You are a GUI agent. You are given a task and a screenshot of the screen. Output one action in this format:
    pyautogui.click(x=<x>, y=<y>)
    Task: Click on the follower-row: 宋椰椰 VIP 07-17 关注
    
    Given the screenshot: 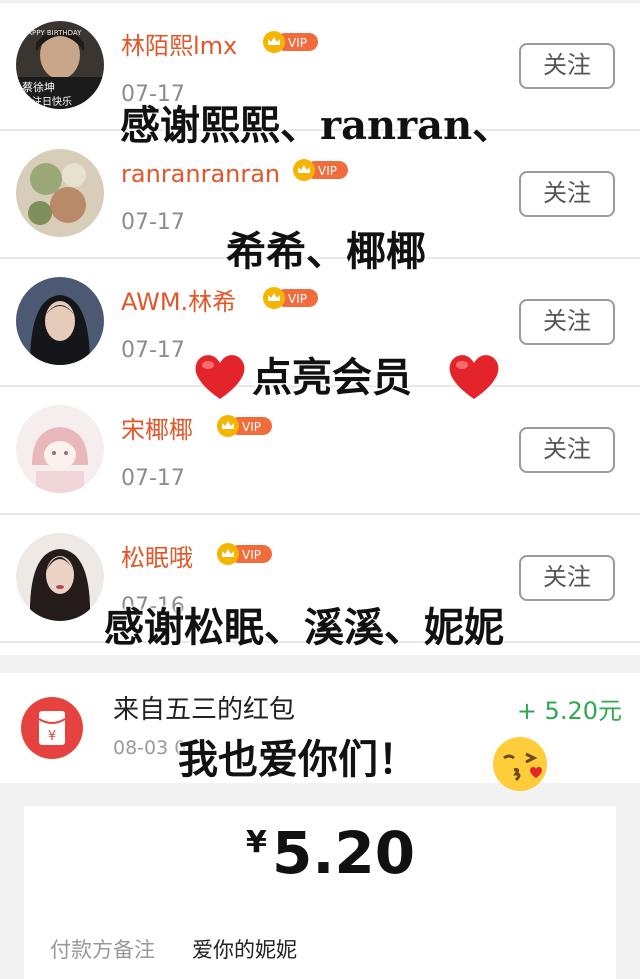 What is the action you would take?
    pyautogui.click(x=320, y=451)
    